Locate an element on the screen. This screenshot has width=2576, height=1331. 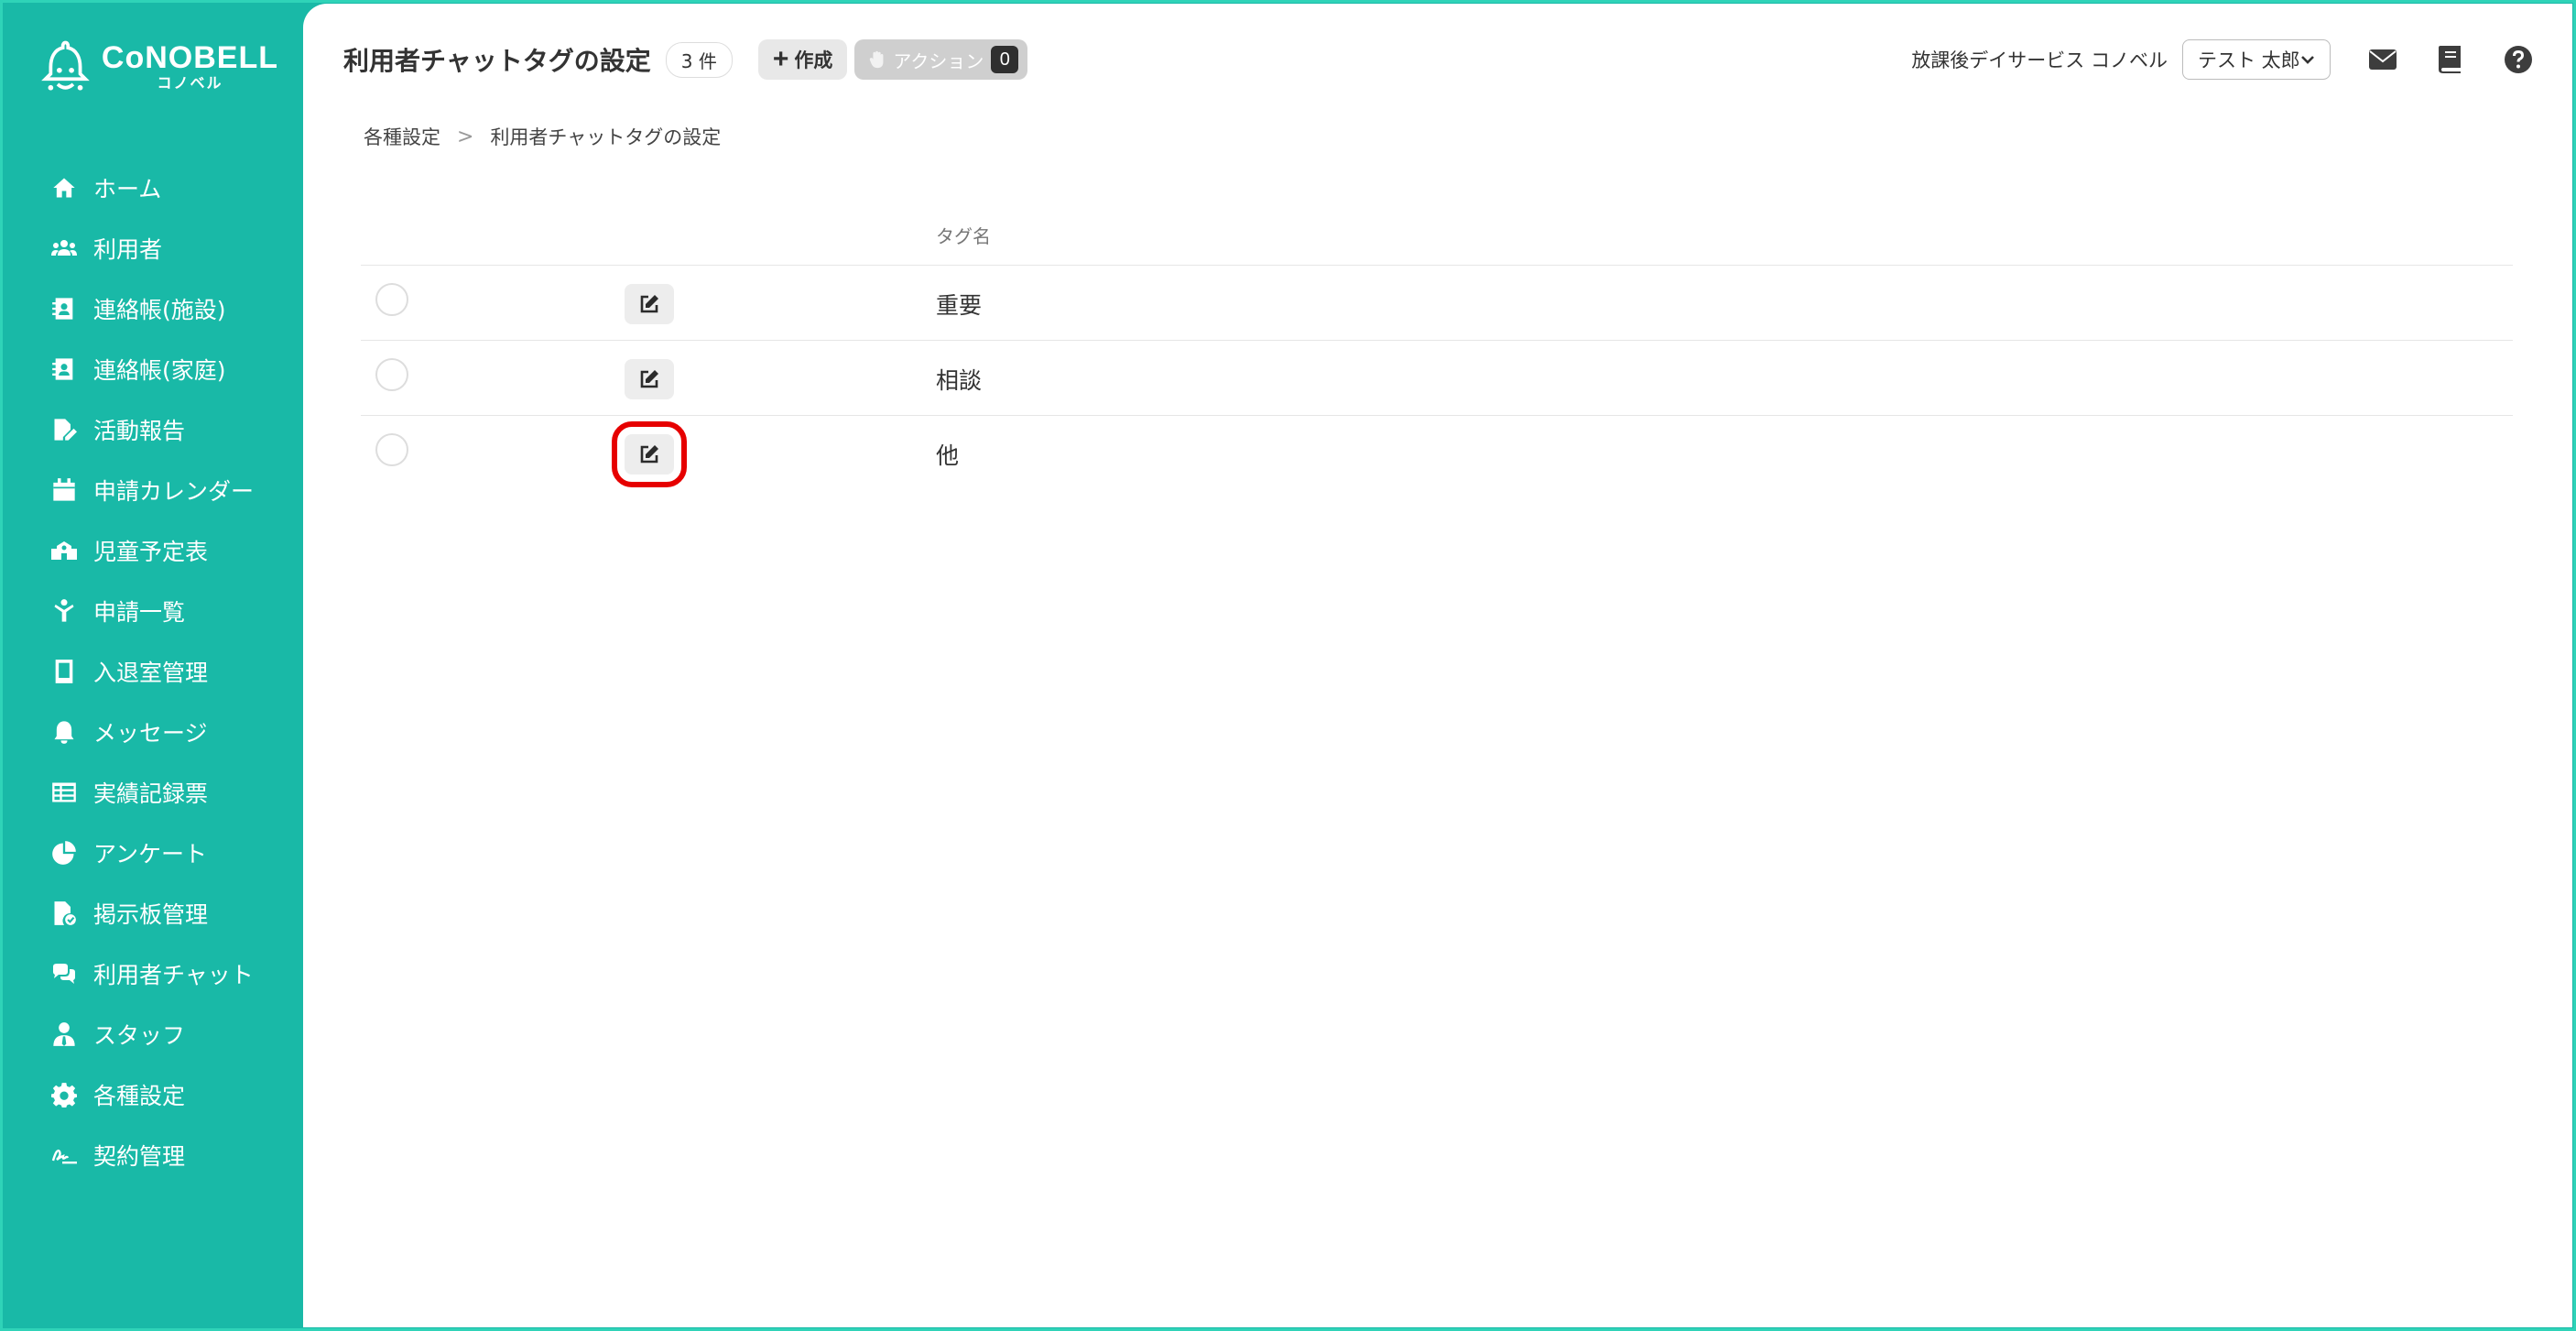
help-button is located at coordinates (2518, 60).